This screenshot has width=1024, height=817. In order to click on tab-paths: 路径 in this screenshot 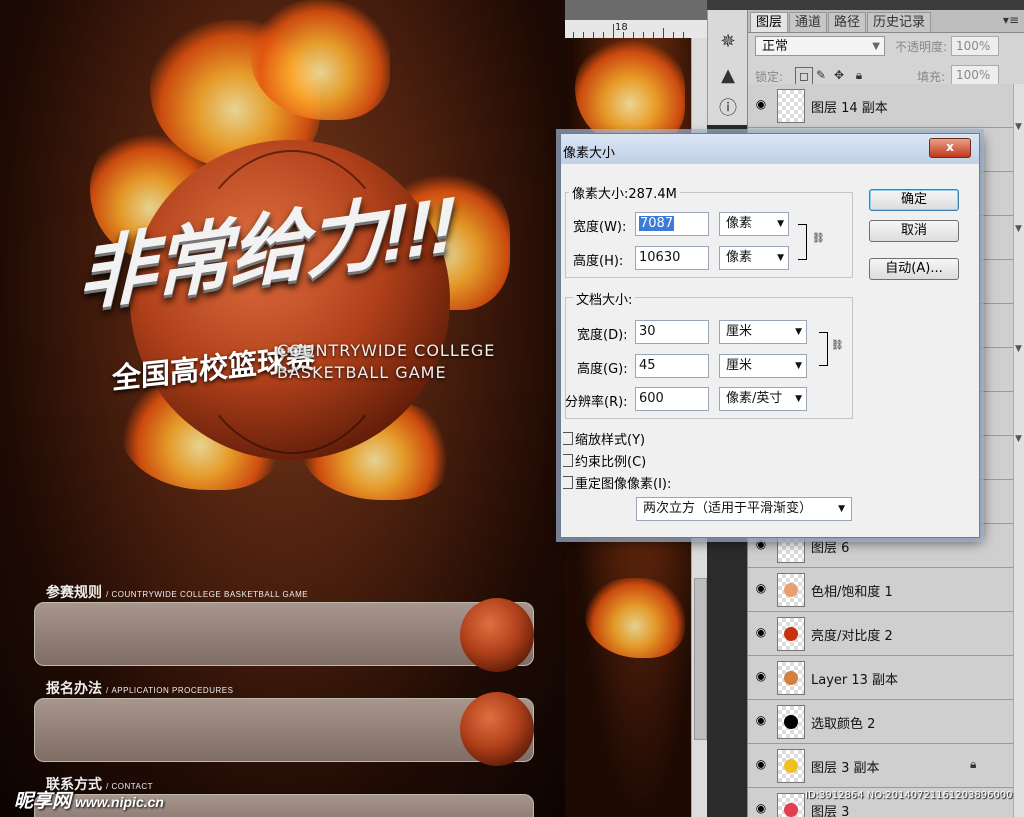, I will do `click(847, 22)`.